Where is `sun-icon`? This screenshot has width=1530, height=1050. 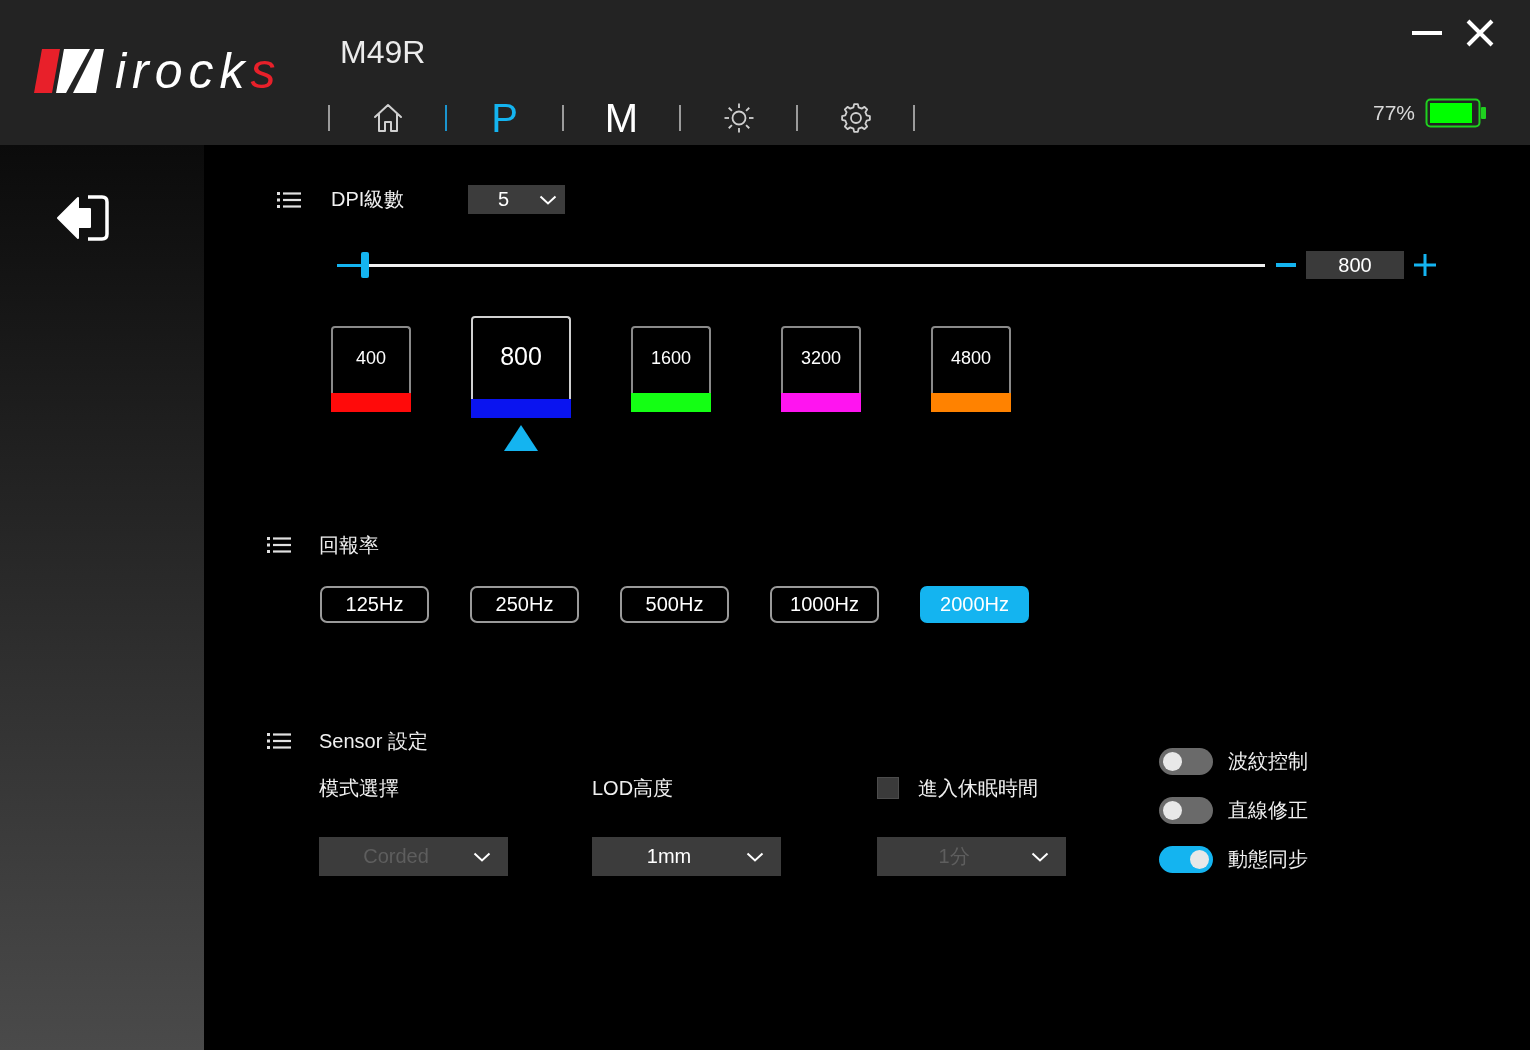 sun-icon is located at coordinates (738, 118).